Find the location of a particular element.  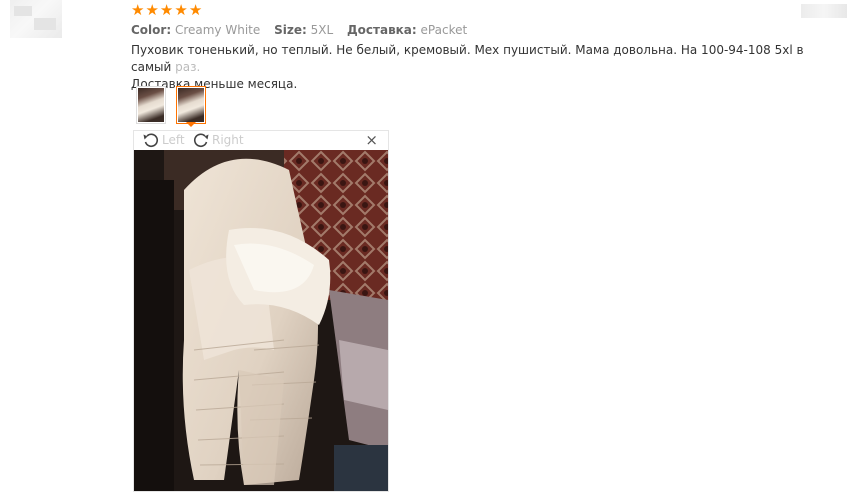

viewer-toolbar: Left Right × is located at coordinates (261, 140).